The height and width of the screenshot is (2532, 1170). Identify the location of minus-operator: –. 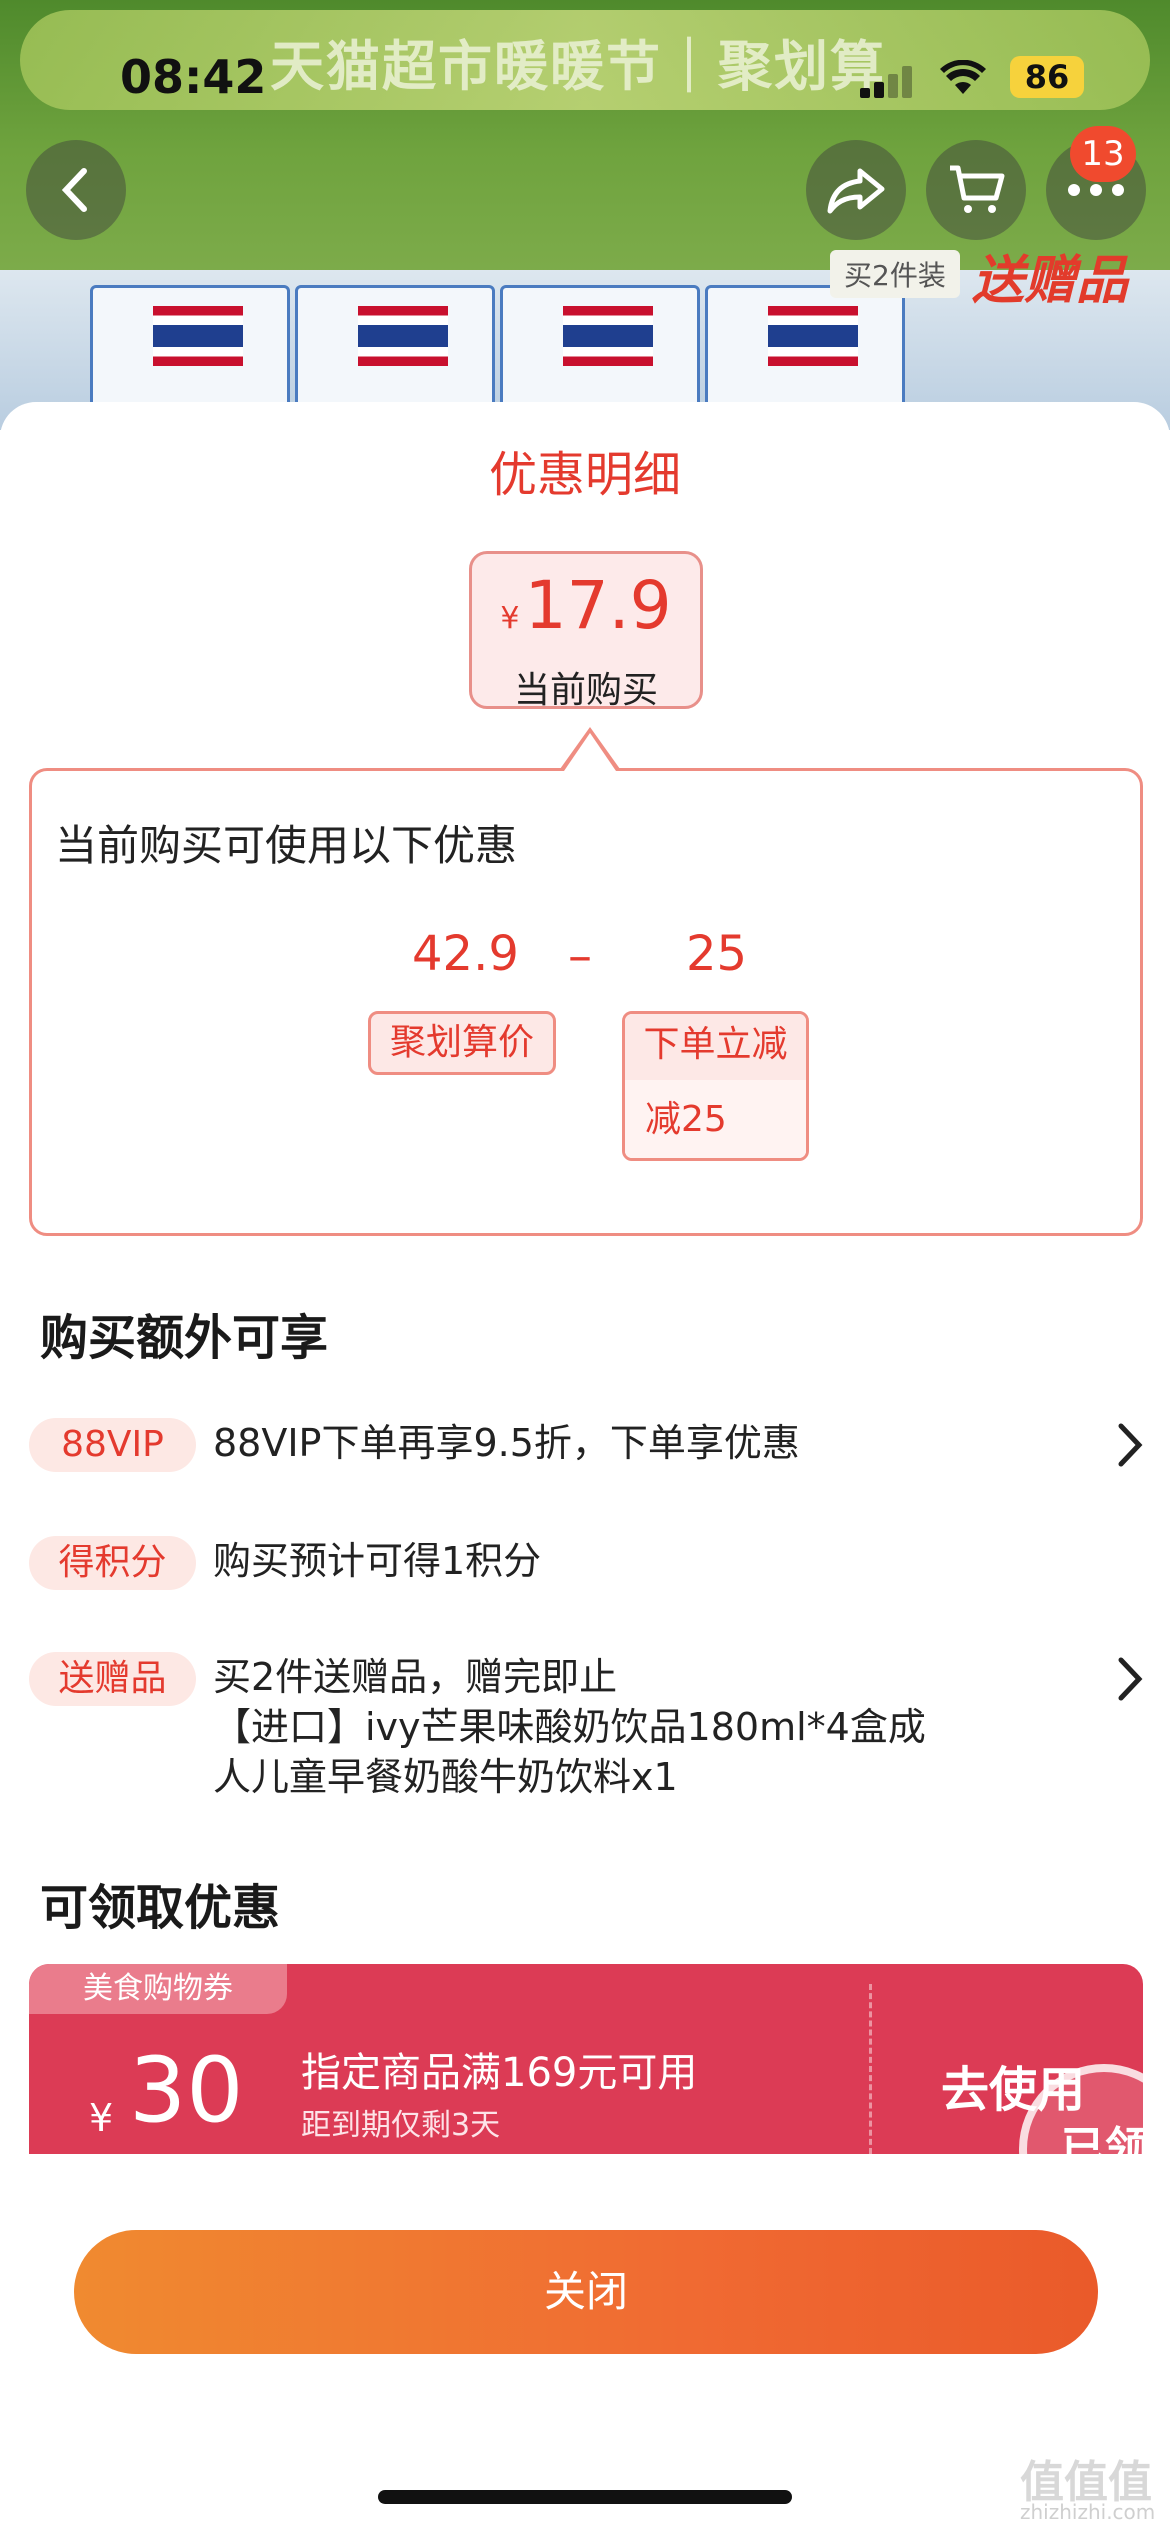
(580, 956).